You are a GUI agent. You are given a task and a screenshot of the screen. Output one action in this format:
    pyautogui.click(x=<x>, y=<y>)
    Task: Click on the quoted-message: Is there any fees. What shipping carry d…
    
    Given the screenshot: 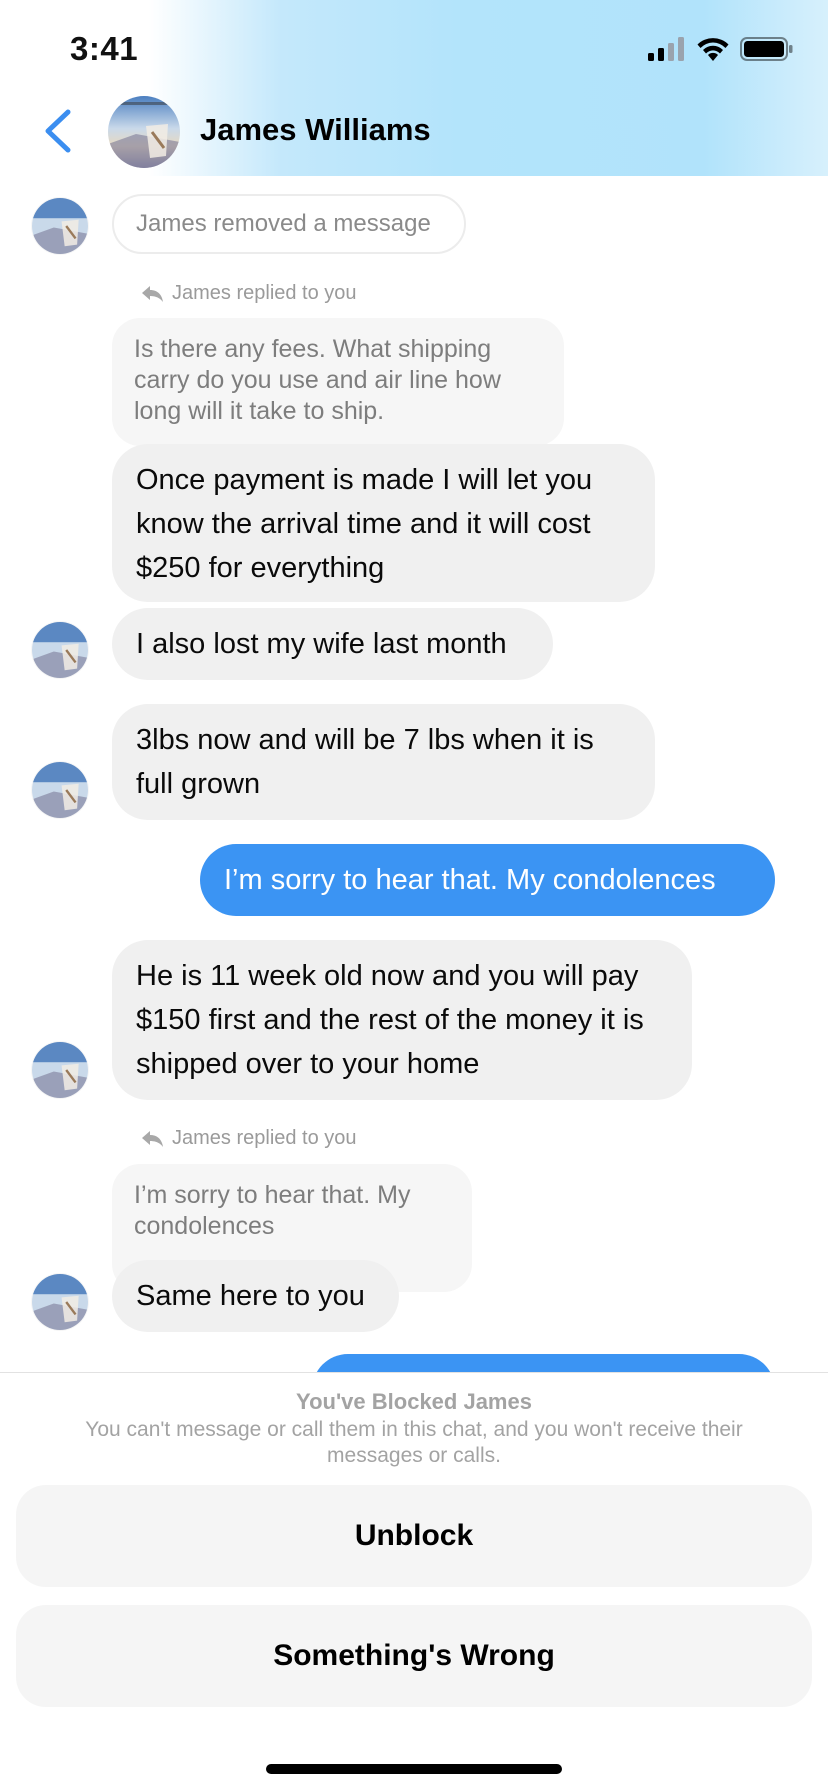 What is the action you would take?
    pyautogui.click(x=338, y=382)
    